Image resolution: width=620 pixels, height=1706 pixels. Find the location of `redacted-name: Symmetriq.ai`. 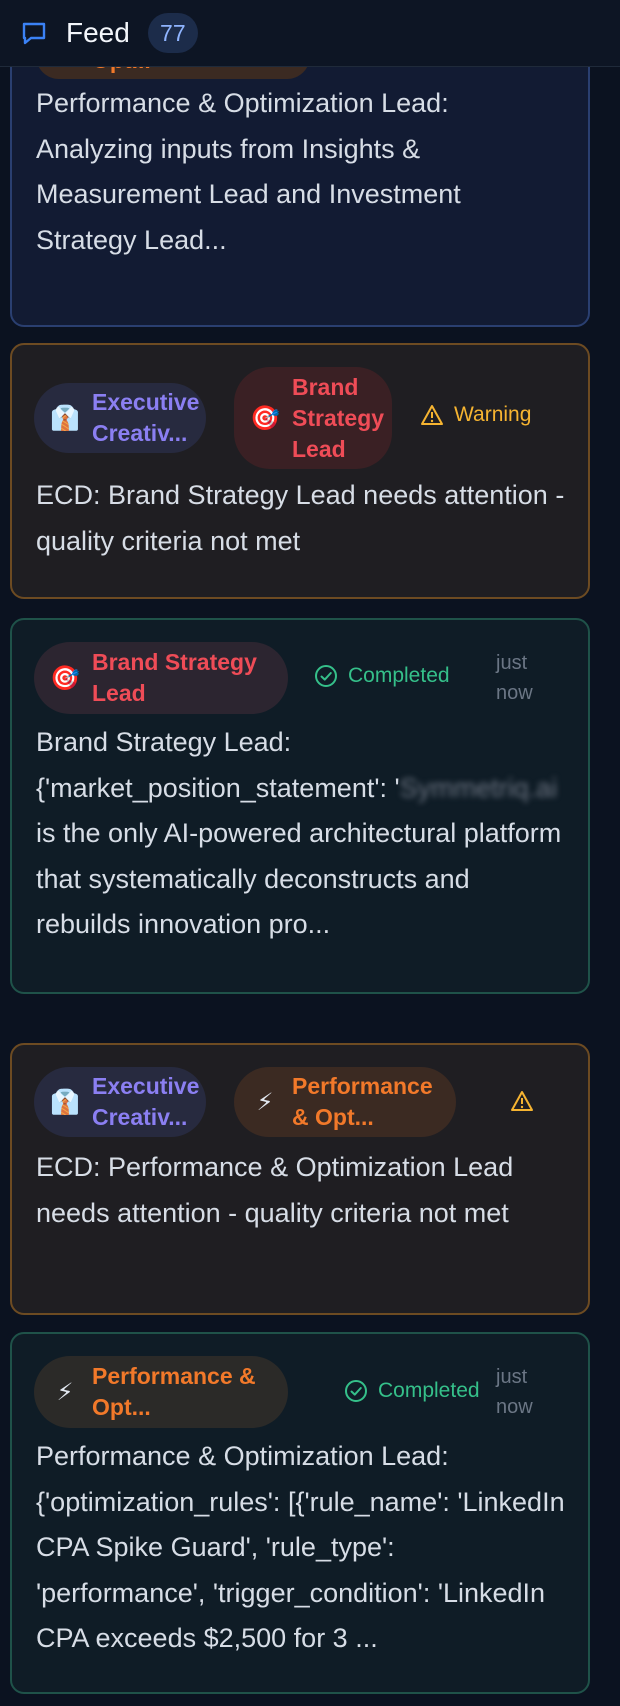

redacted-name: Symmetriq.ai is located at coordinates (478, 787).